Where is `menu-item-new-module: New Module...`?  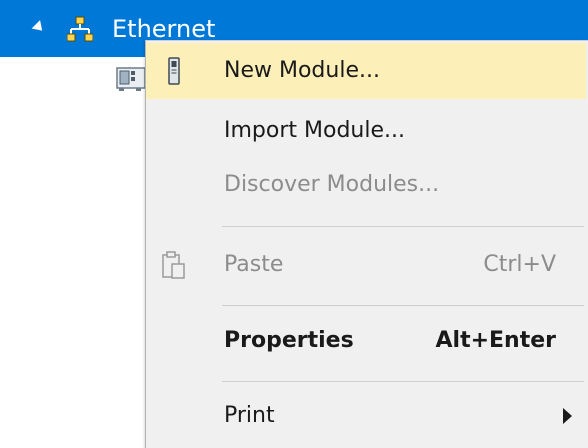
menu-item-new-module: New Module... is located at coordinates (366, 71).